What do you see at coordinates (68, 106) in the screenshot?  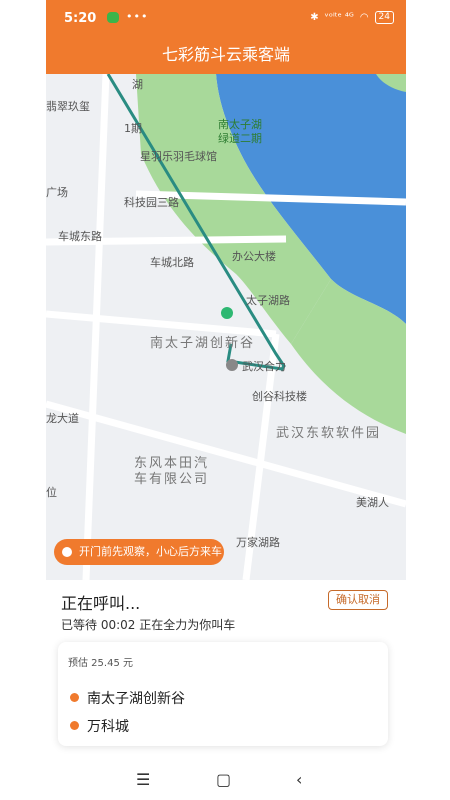 I see `map-label: 翡翠玖玺` at bounding box center [68, 106].